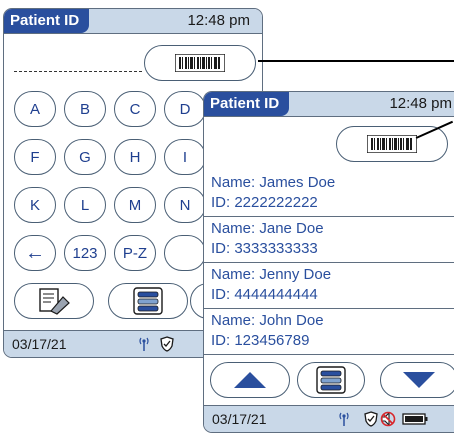  Describe the element at coordinates (185, 253) in the screenshot. I see `key-blank` at that location.